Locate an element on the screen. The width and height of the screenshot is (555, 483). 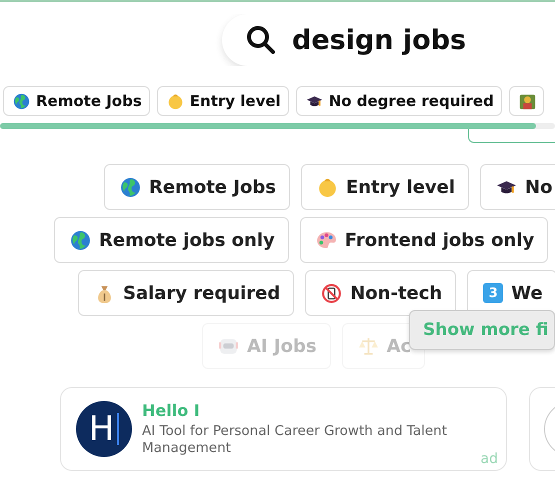
search-field: design jobs is located at coordinates (412, 40).